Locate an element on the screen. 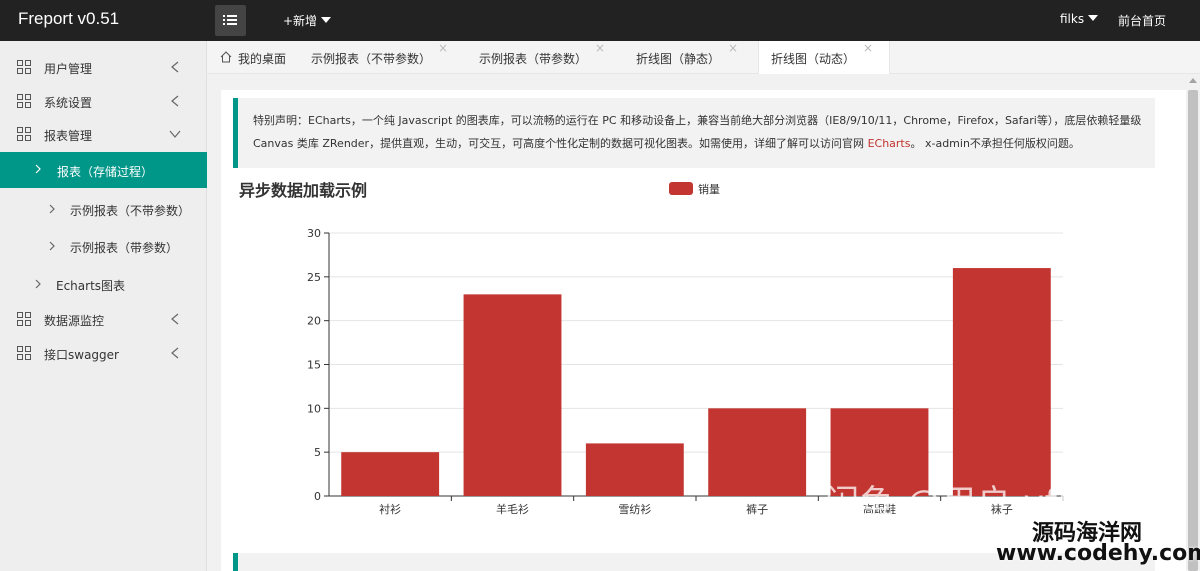 The width and height of the screenshot is (1200, 571). tab-line-chart-dynamic: 折线图（动态） × is located at coordinates (824, 57).